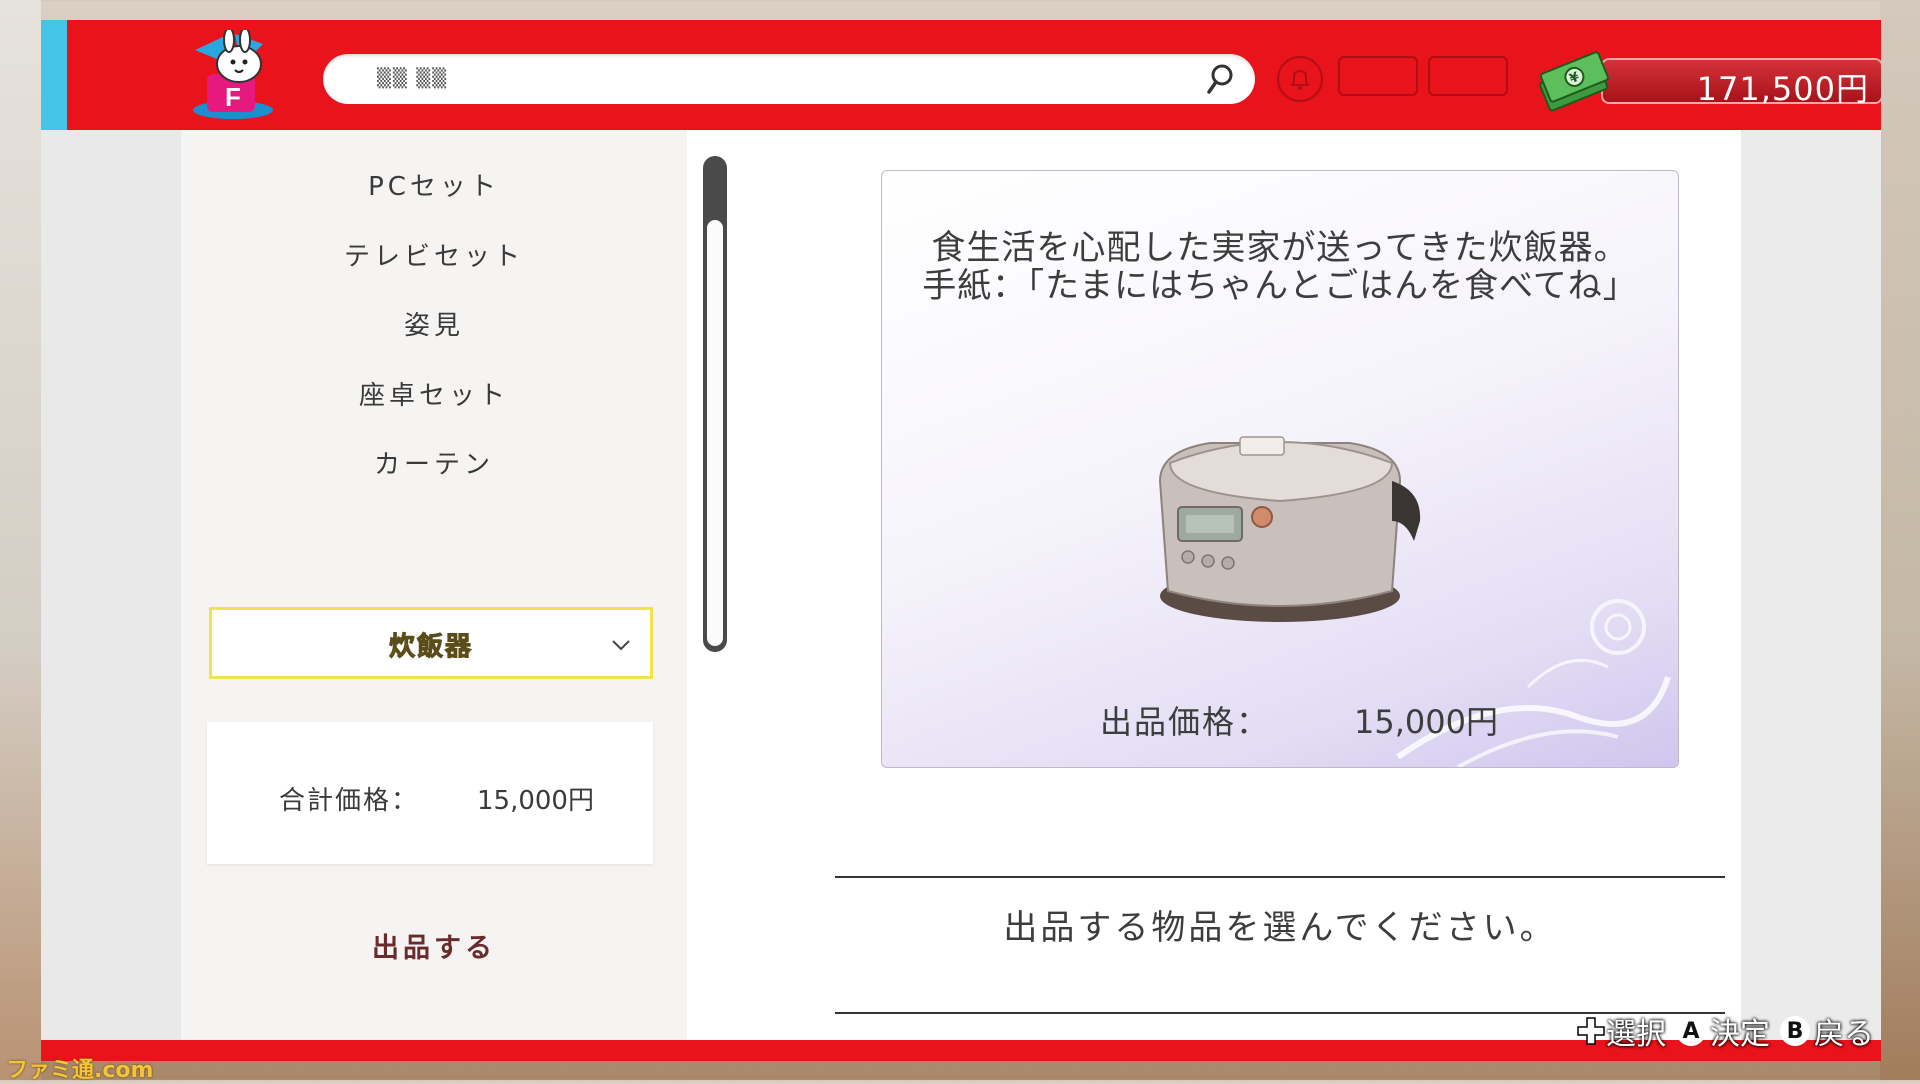  Describe the element at coordinates (20, 540) in the screenshot. I see `background-room-left` at that location.